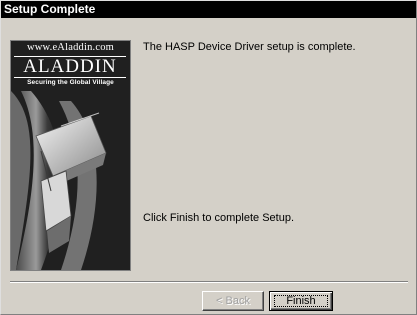  What do you see at coordinates (219, 218) in the screenshot?
I see `finish-instruction-text: Click Finish to complete Setup.` at bounding box center [219, 218].